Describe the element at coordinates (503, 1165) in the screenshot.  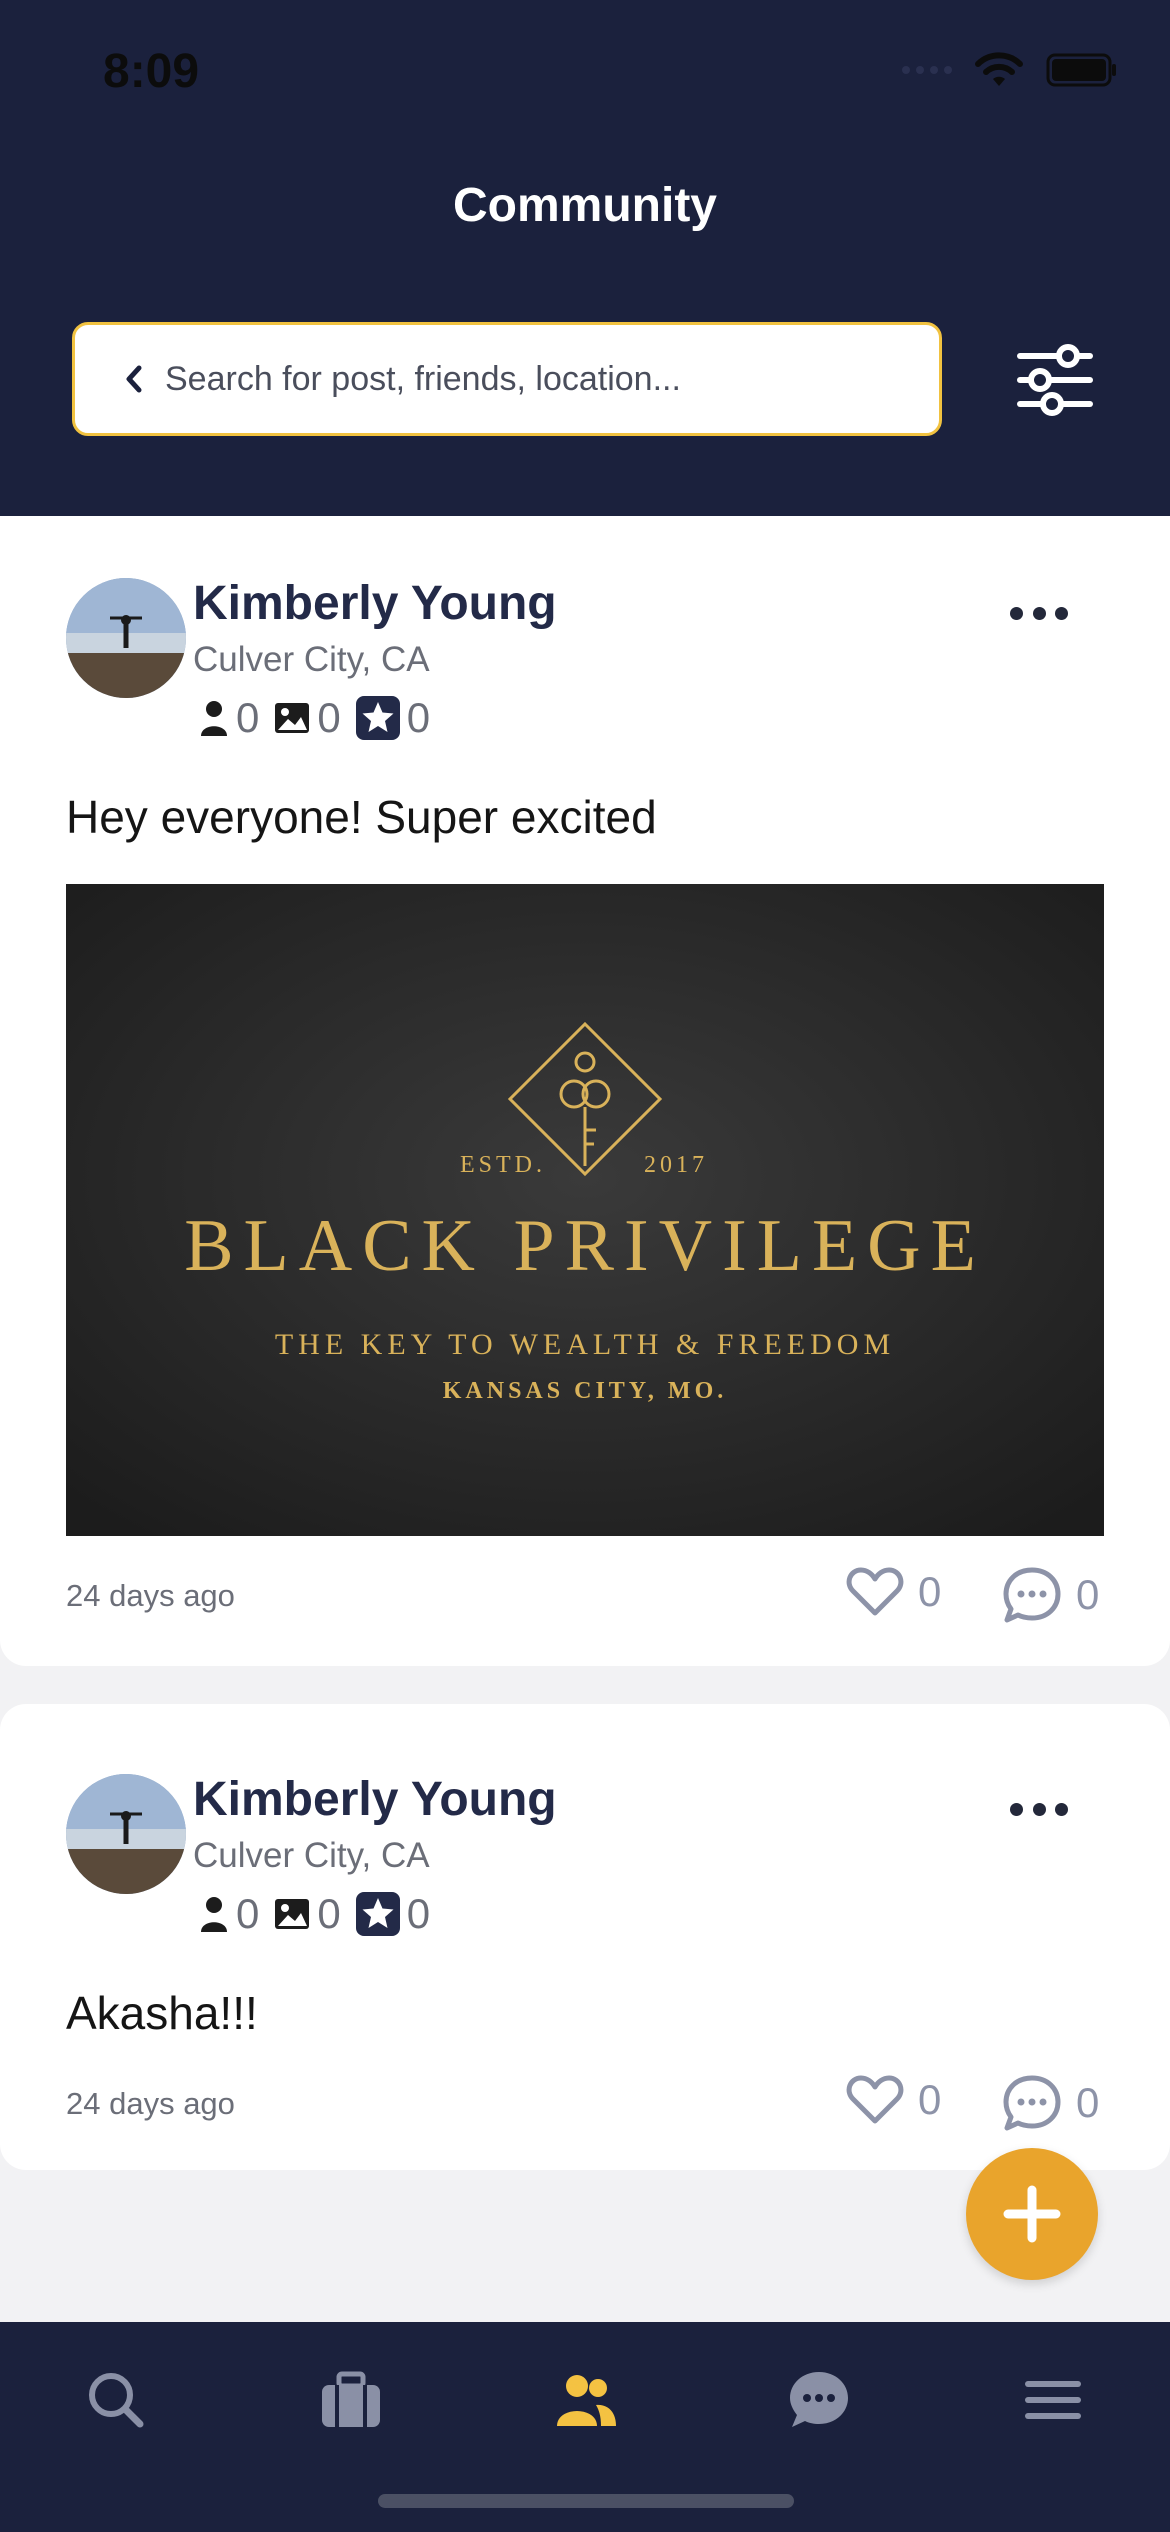
I see `logo-estd: ESTD.` at that location.